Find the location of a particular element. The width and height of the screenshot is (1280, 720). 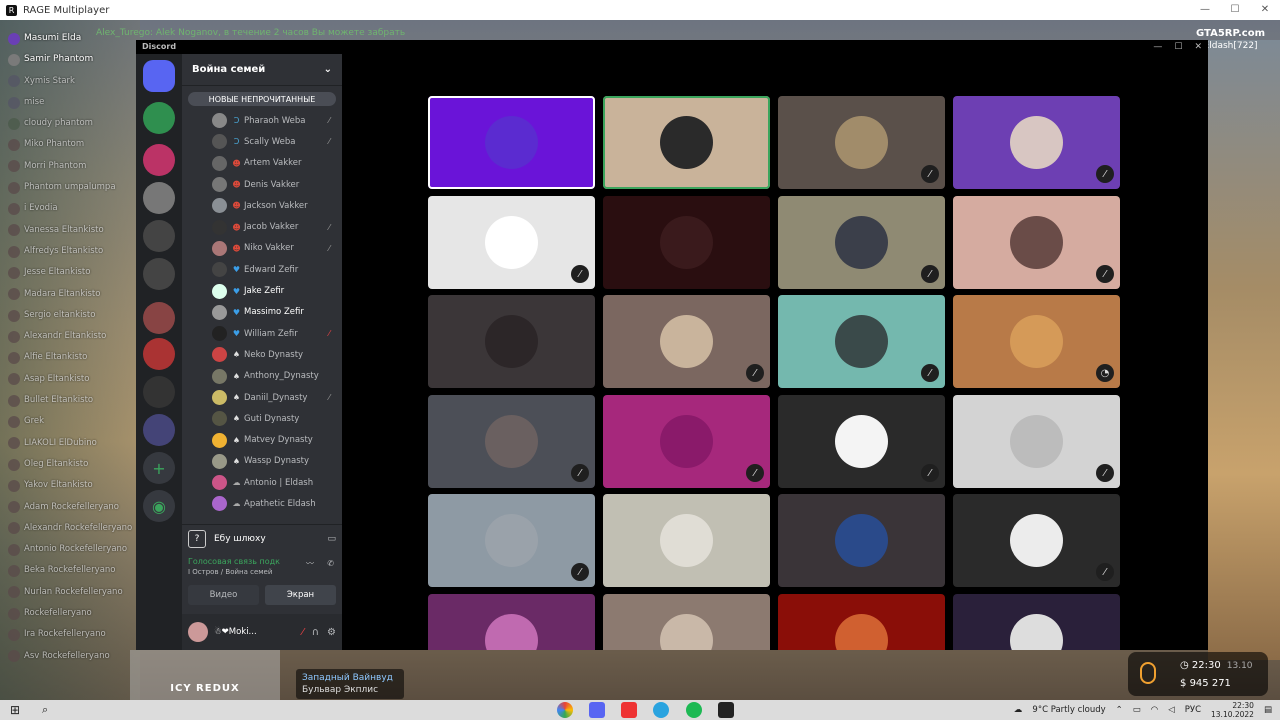

text-channel-row: ? Ебу шлюху ▭ is located at coordinates (262, 538).